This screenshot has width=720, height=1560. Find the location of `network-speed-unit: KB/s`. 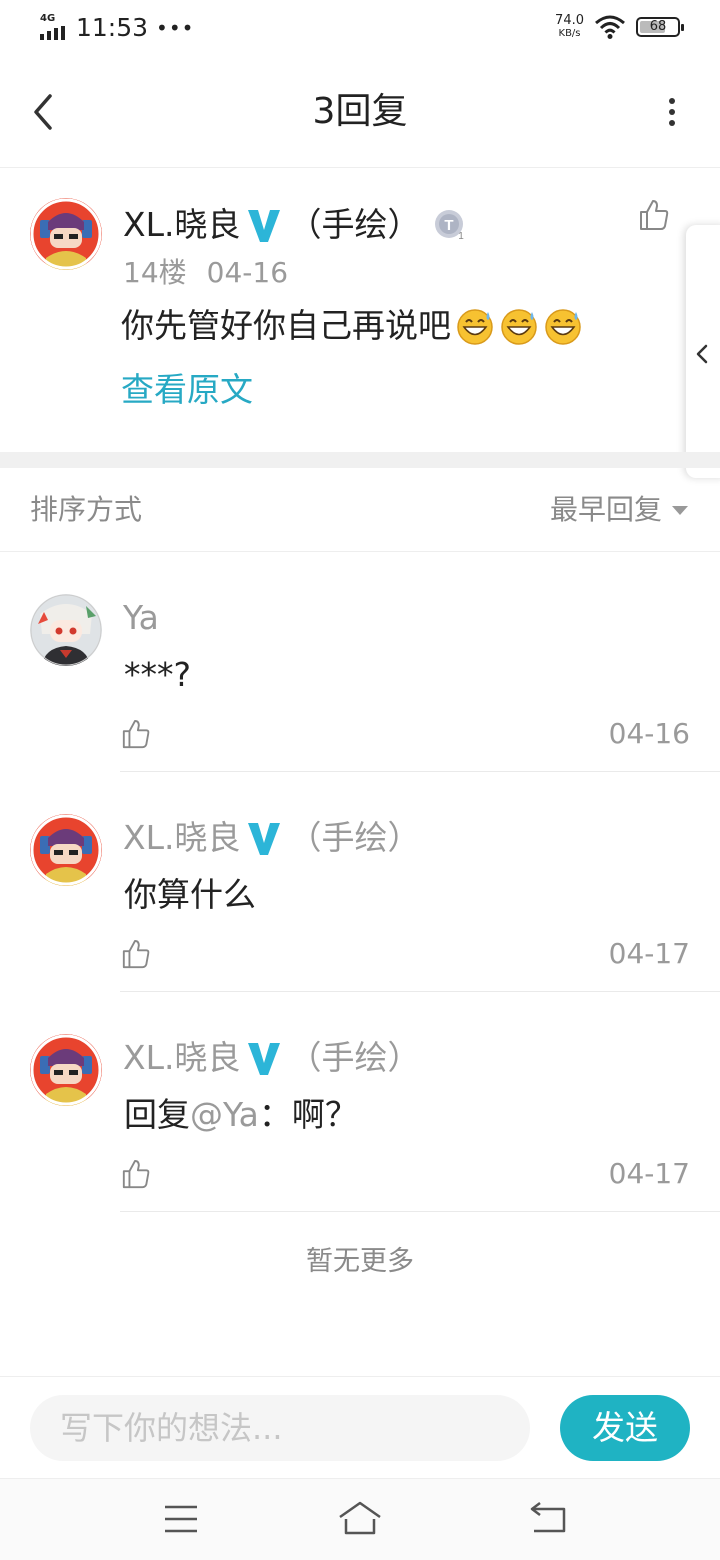

network-speed-unit: KB/s is located at coordinates (569, 33).